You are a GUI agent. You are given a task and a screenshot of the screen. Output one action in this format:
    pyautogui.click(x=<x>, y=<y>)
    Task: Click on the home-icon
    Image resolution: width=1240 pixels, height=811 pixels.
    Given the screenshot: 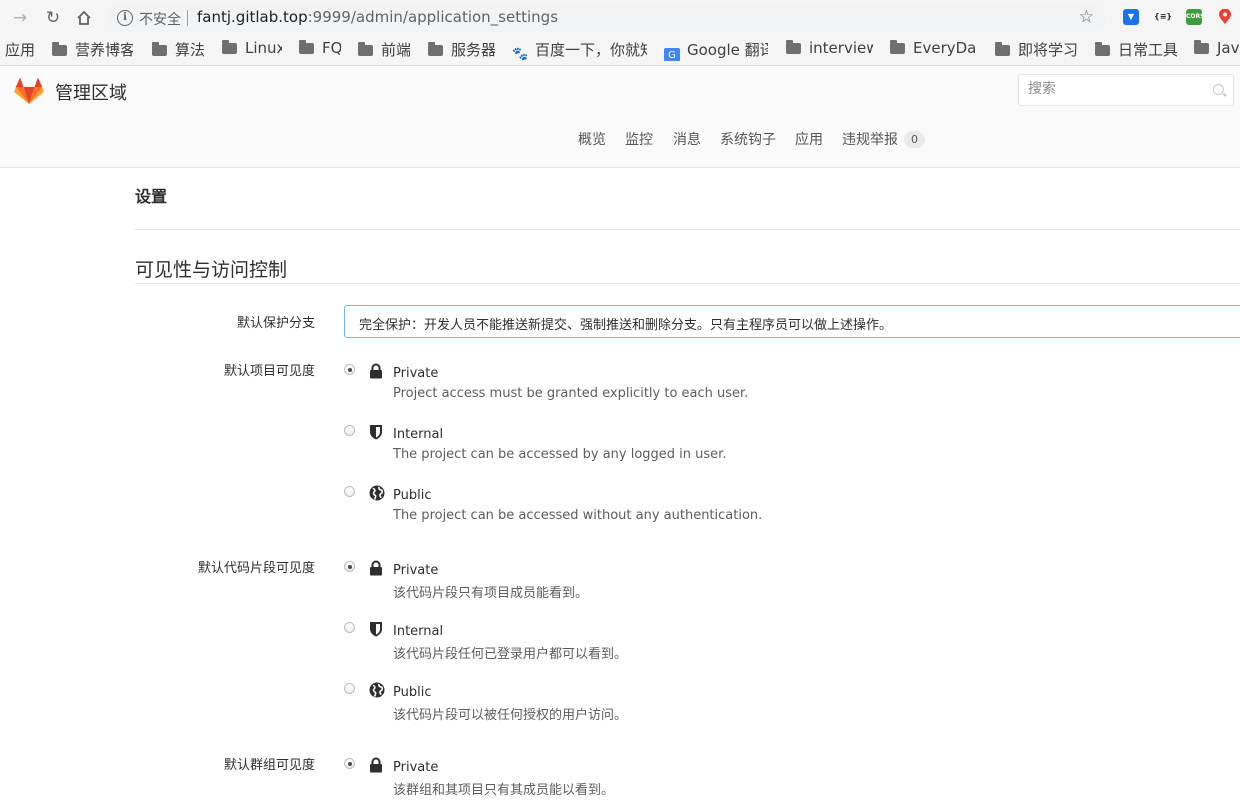 What is the action you would take?
    pyautogui.click(x=84, y=18)
    